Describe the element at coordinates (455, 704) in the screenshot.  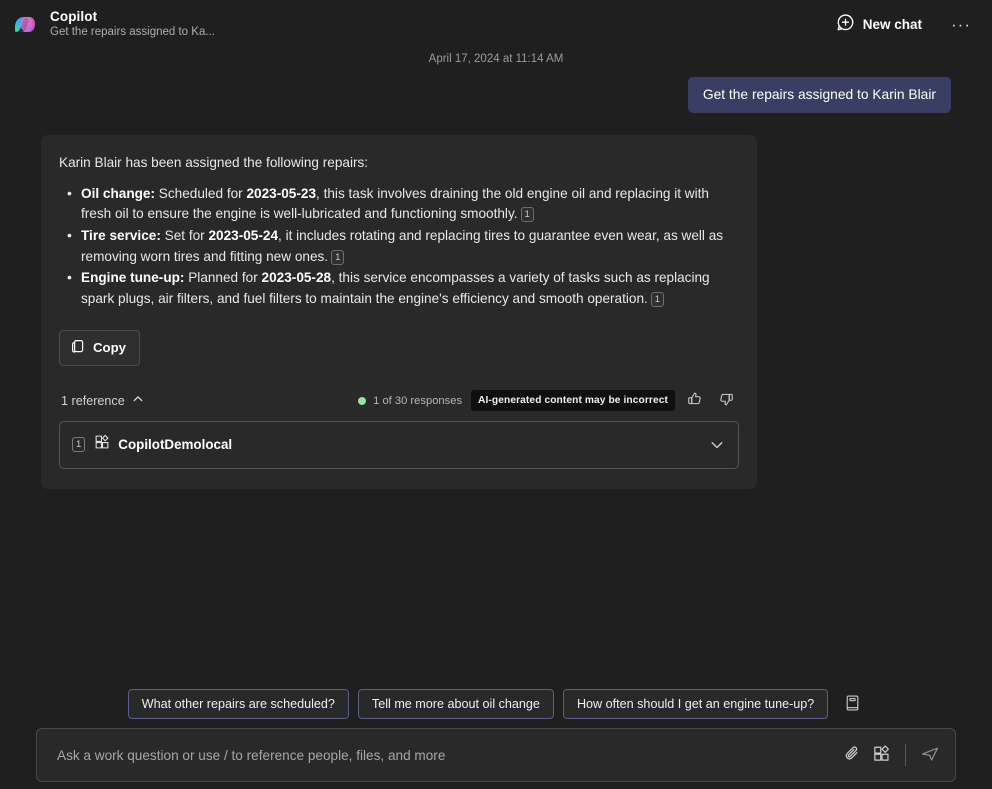
I see `suggestion-chip: Tell me more about oil change` at that location.